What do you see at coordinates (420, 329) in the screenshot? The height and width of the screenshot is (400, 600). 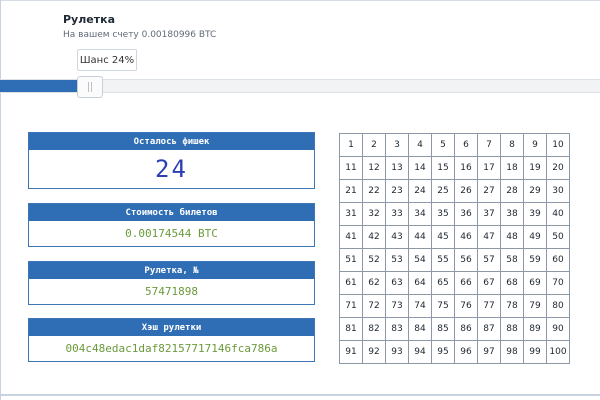 I see `number-cell: 84` at bounding box center [420, 329].